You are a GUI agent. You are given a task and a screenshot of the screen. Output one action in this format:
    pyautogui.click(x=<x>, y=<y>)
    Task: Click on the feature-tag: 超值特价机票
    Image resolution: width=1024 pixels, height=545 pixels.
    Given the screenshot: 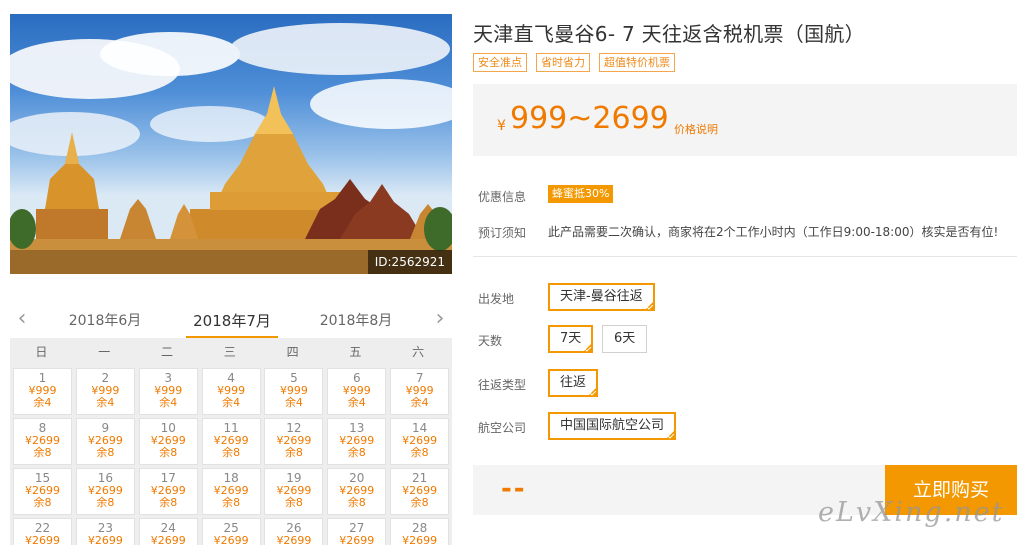 What is the action you would take?
    pyautogui.click(x=637, y=62)
    